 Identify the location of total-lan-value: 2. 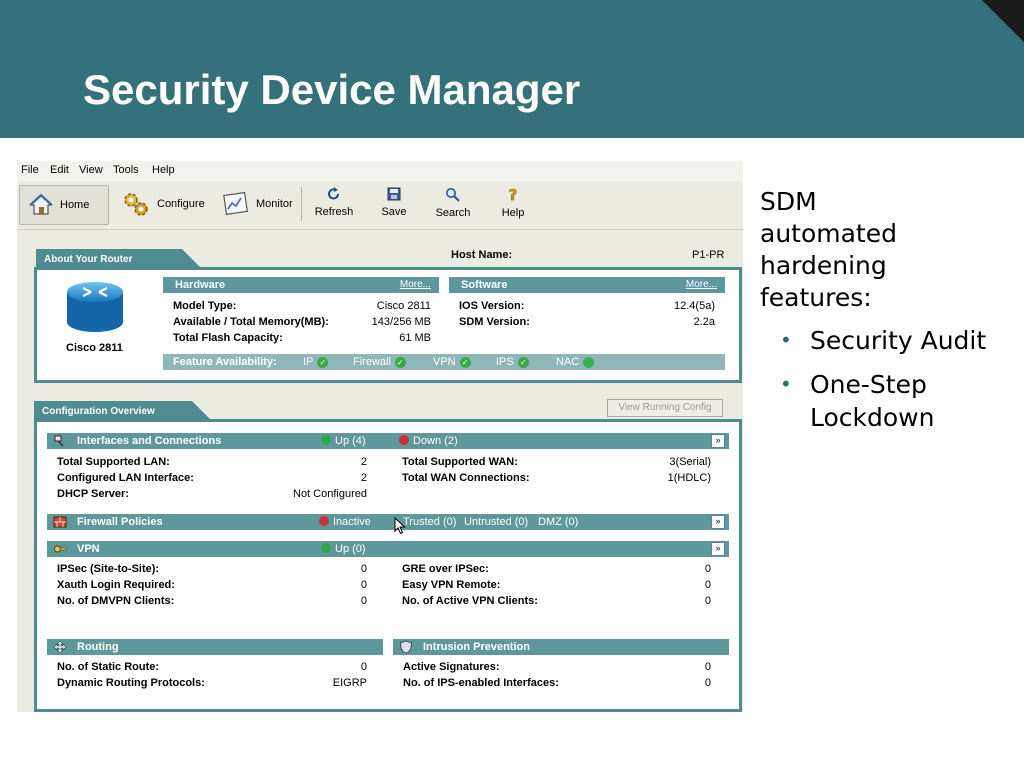
(363, 462).